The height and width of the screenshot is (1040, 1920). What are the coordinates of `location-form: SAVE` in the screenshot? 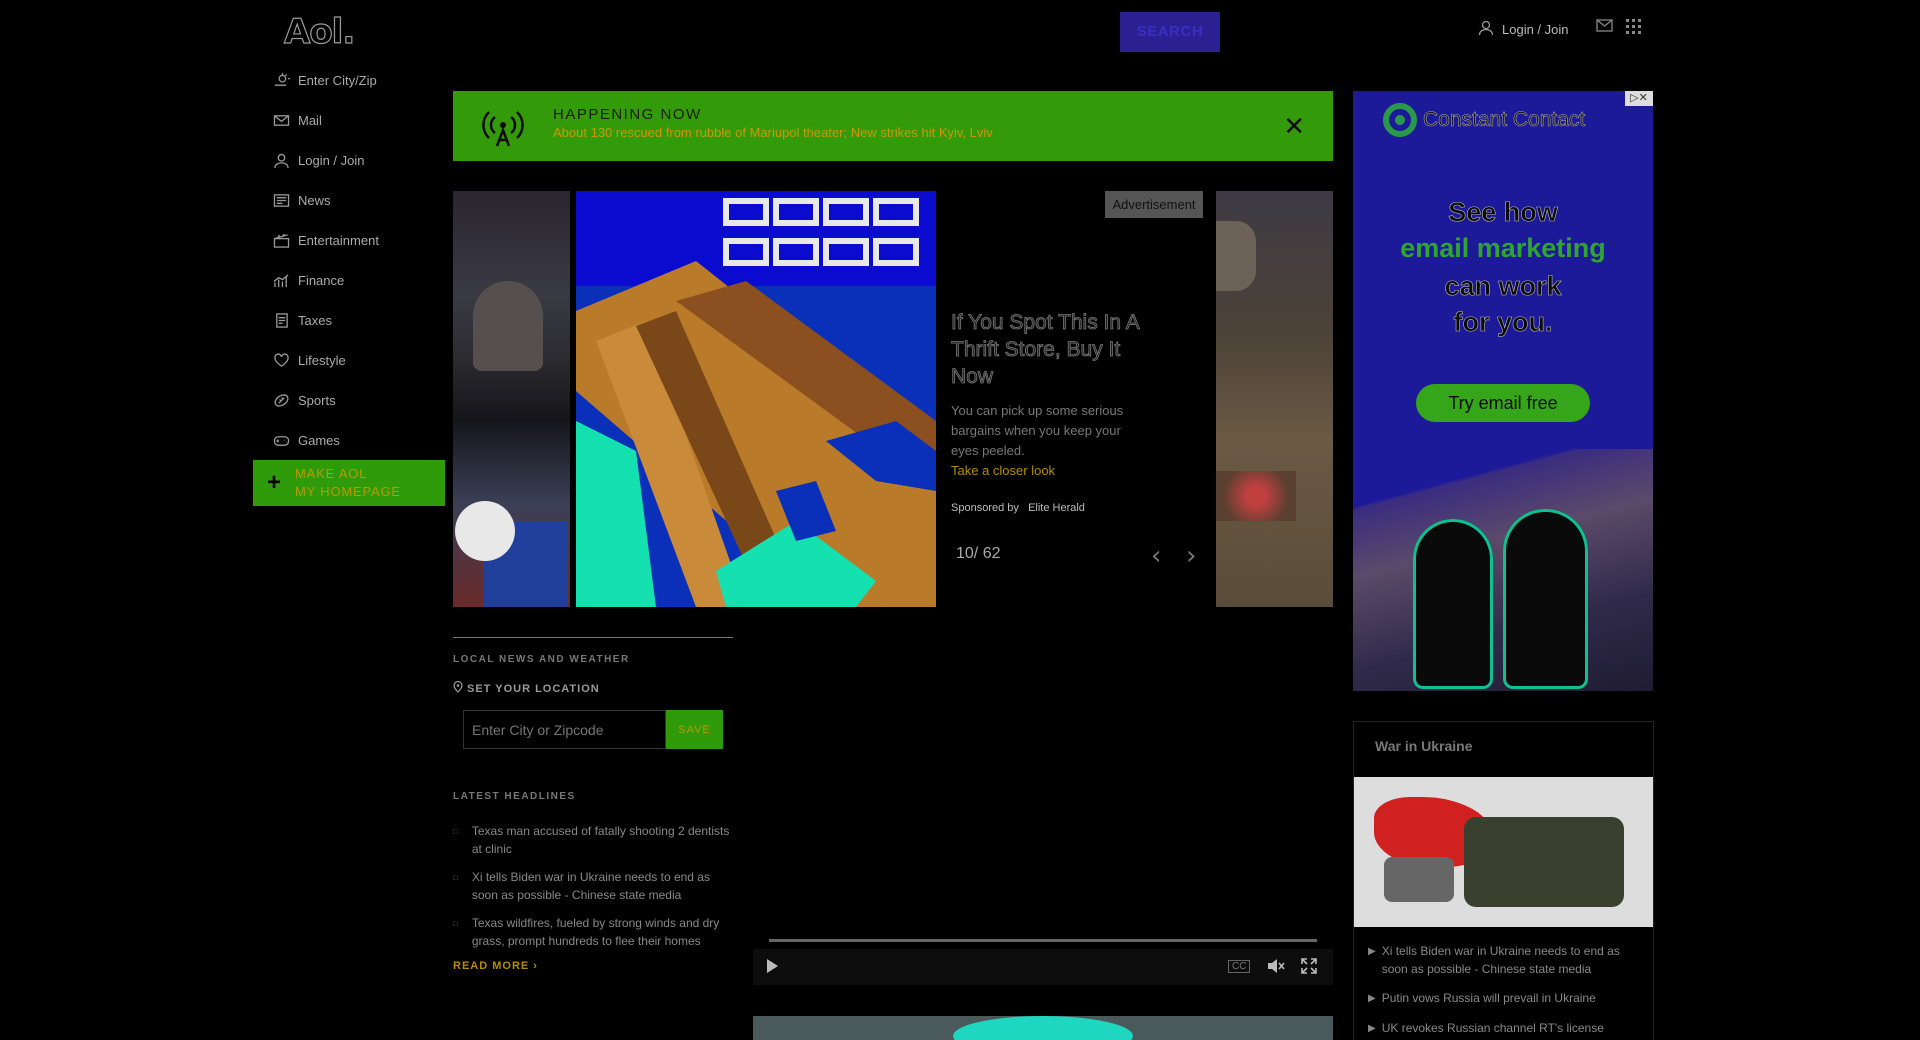 It's located at (598, 729).